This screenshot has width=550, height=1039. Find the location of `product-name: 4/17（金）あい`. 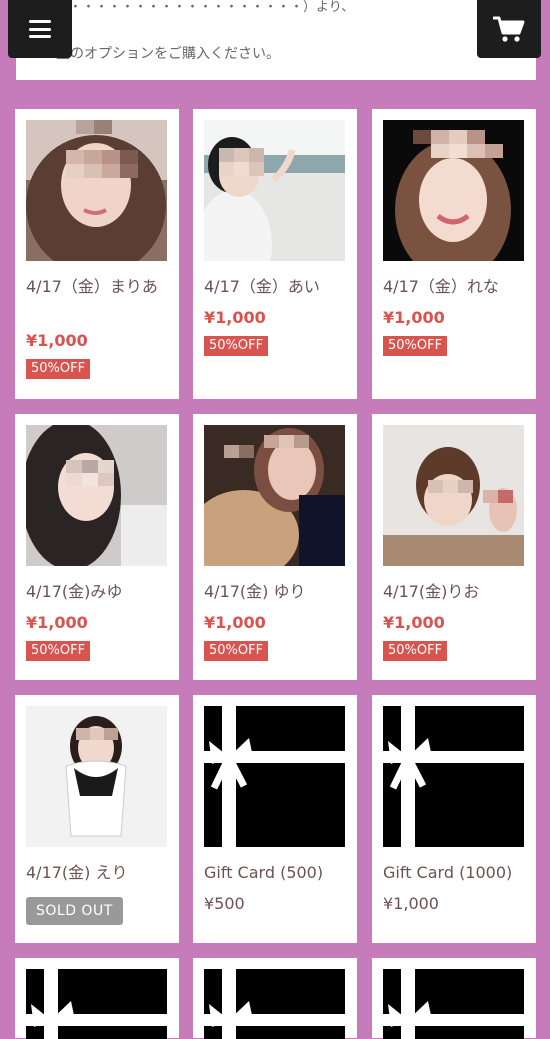

product-name: 4/17（金）あい is located at coordinates (276, 286).